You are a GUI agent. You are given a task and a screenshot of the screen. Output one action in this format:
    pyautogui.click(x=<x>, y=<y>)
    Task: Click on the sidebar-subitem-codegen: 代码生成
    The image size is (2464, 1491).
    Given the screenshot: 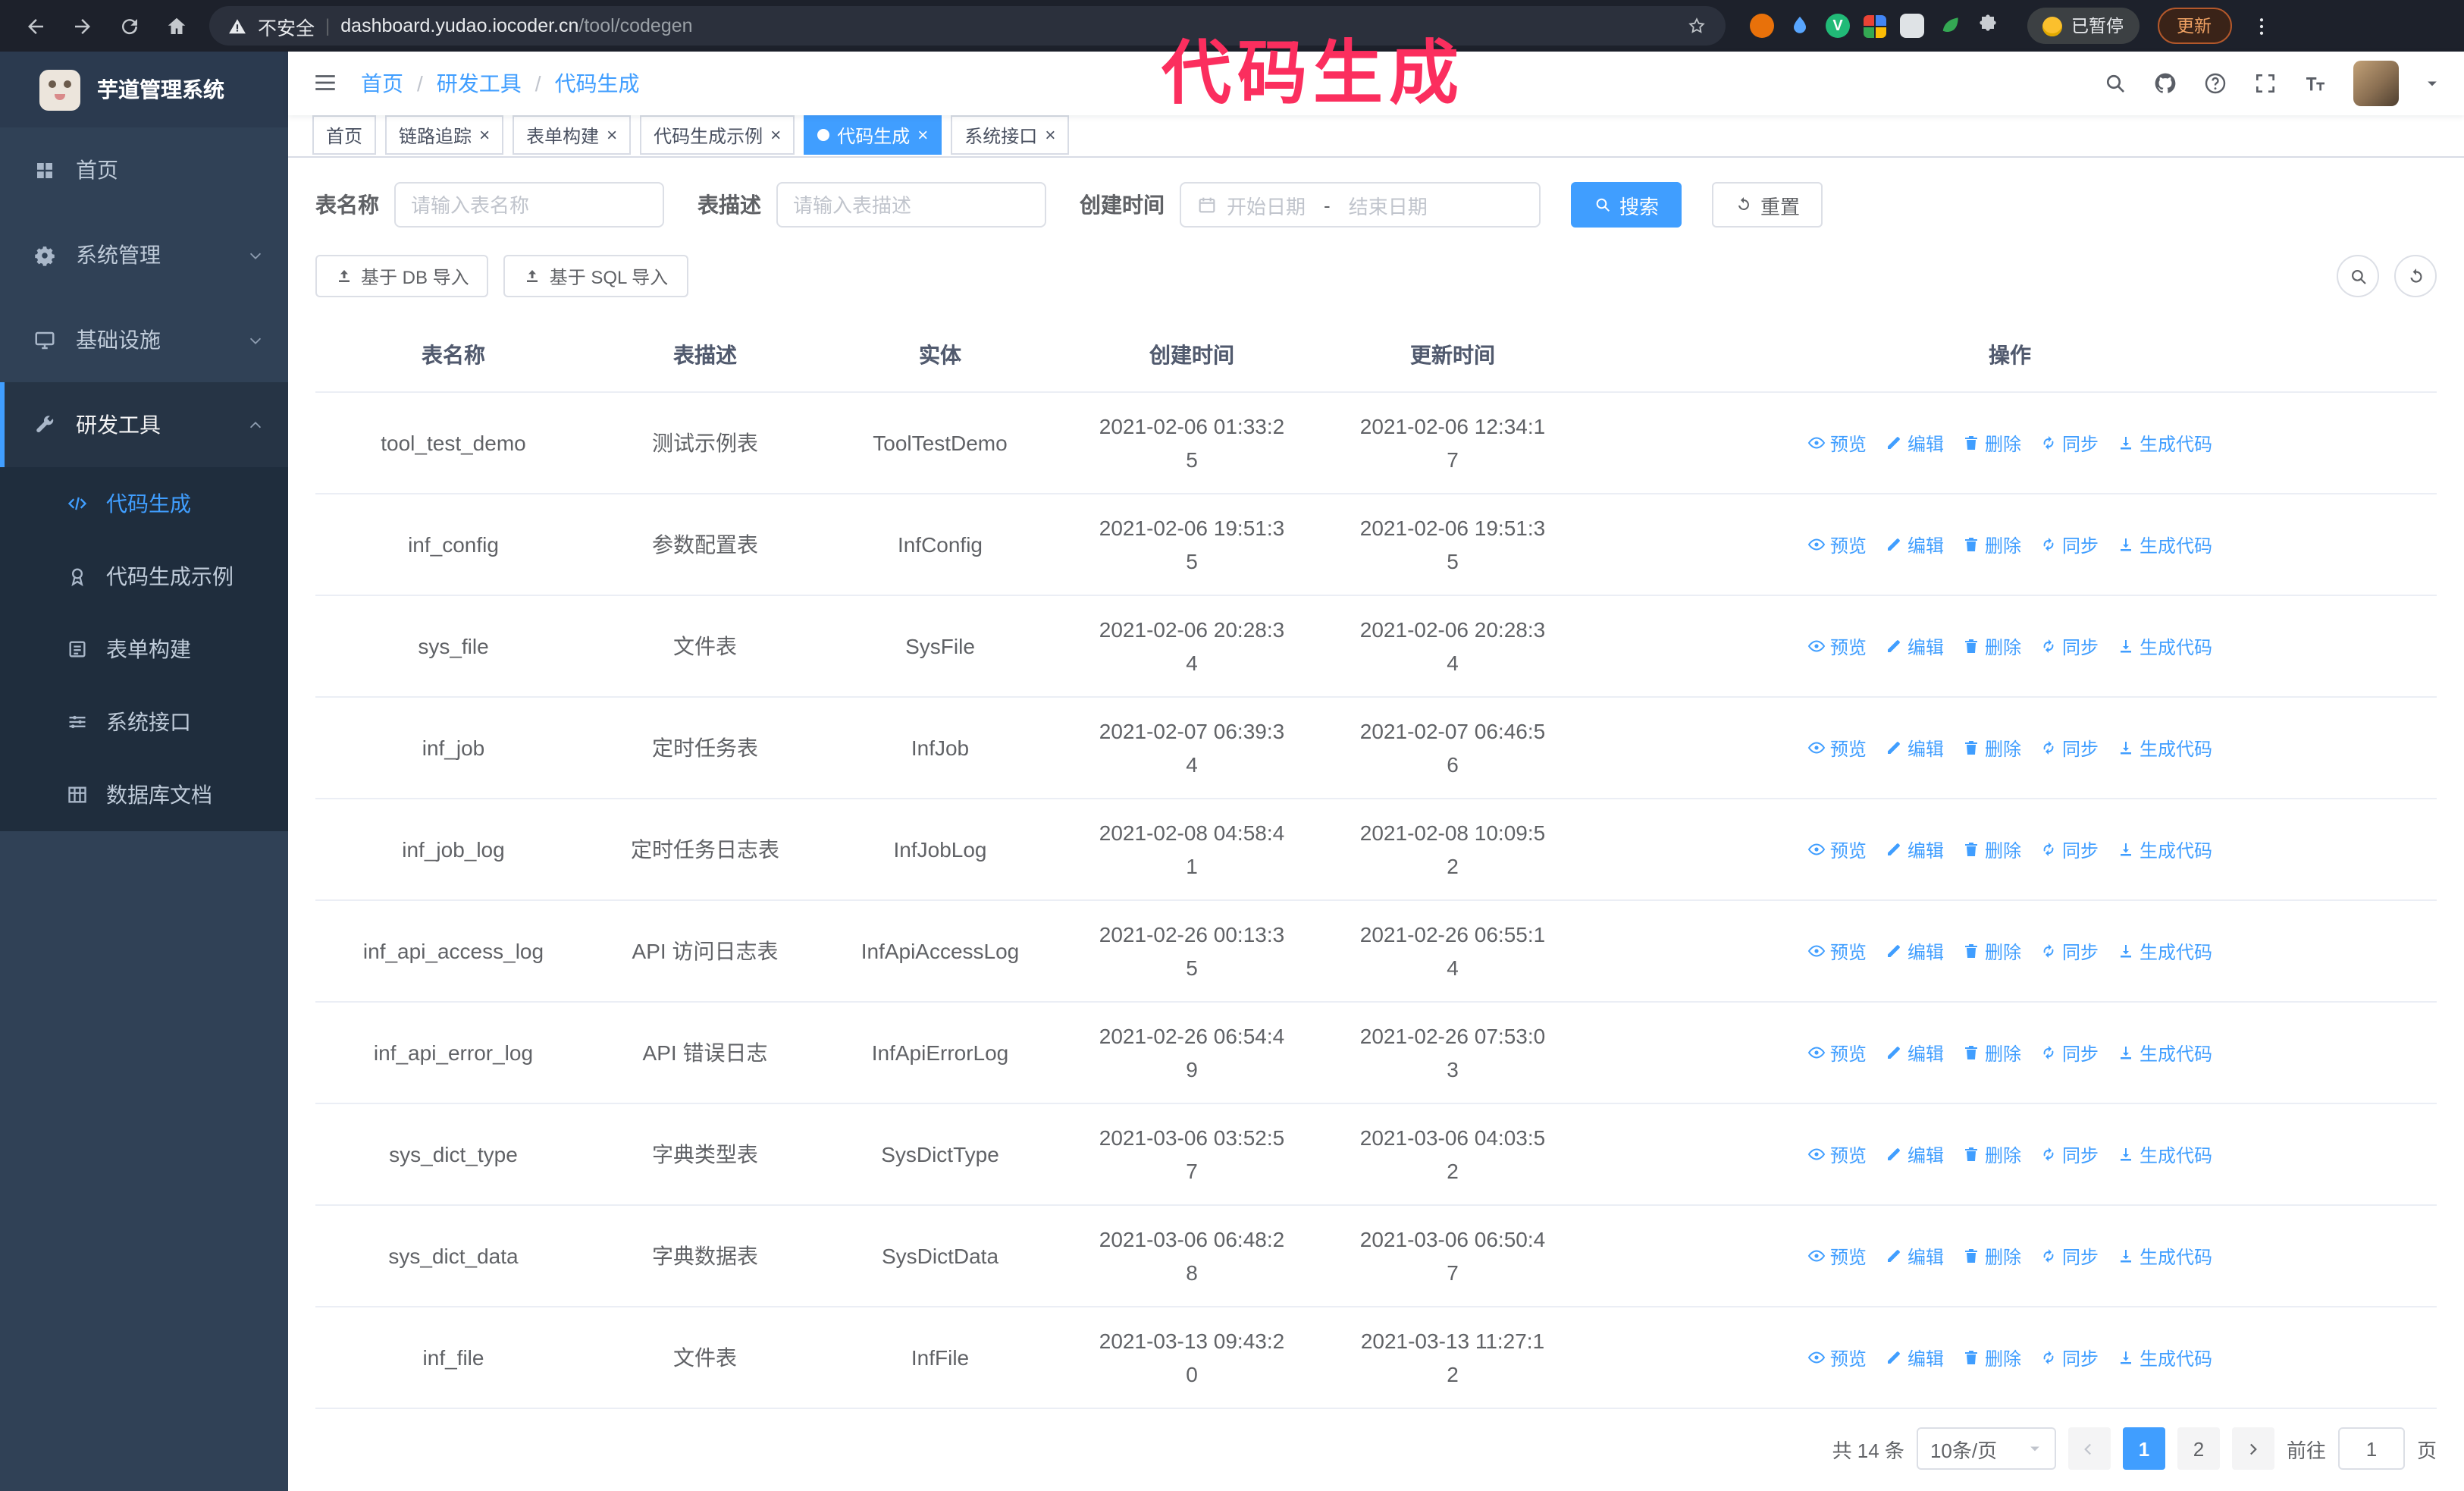 What is the action you would take?
    pyautogui.click(x=144, y=503)
    